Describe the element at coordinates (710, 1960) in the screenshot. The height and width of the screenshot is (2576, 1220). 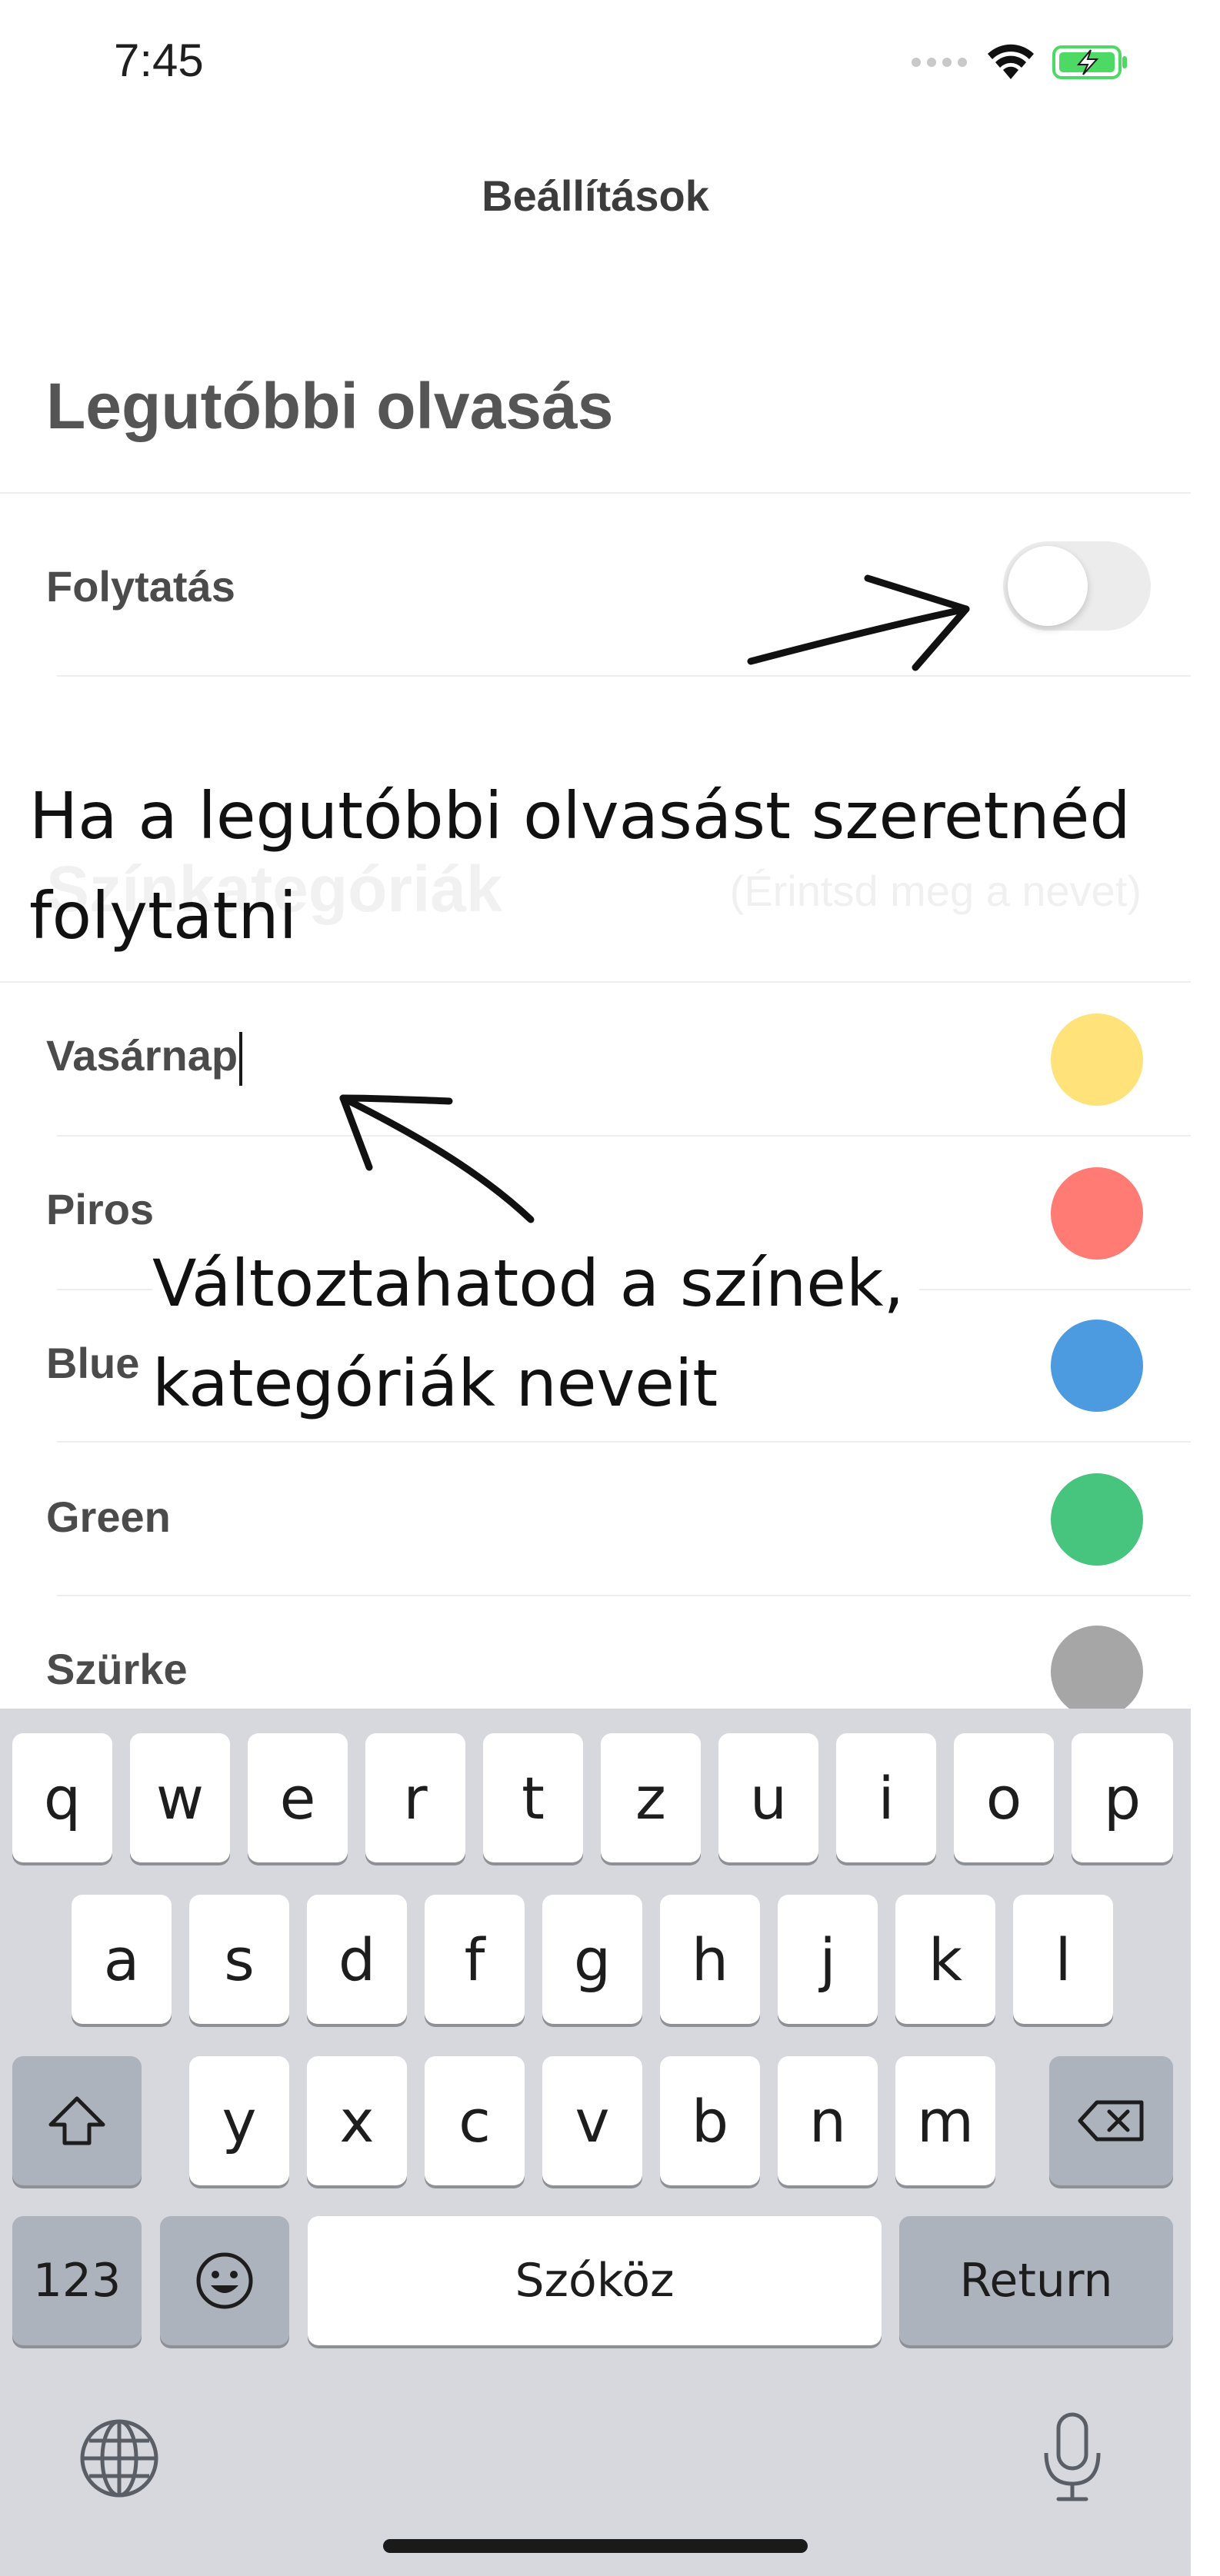
I see `key-h: h` at that location.